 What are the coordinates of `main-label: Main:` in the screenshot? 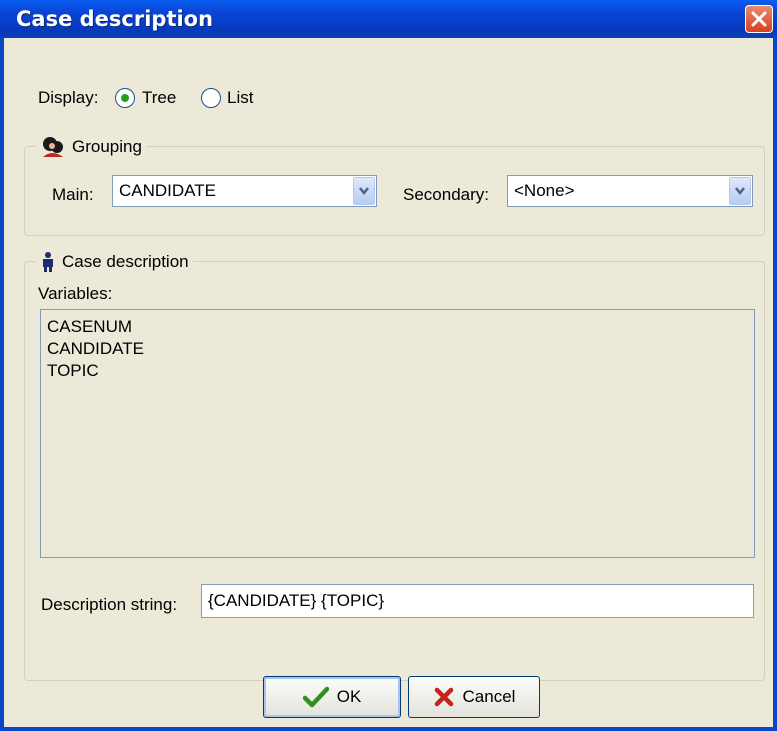 It's located at (73, 194).